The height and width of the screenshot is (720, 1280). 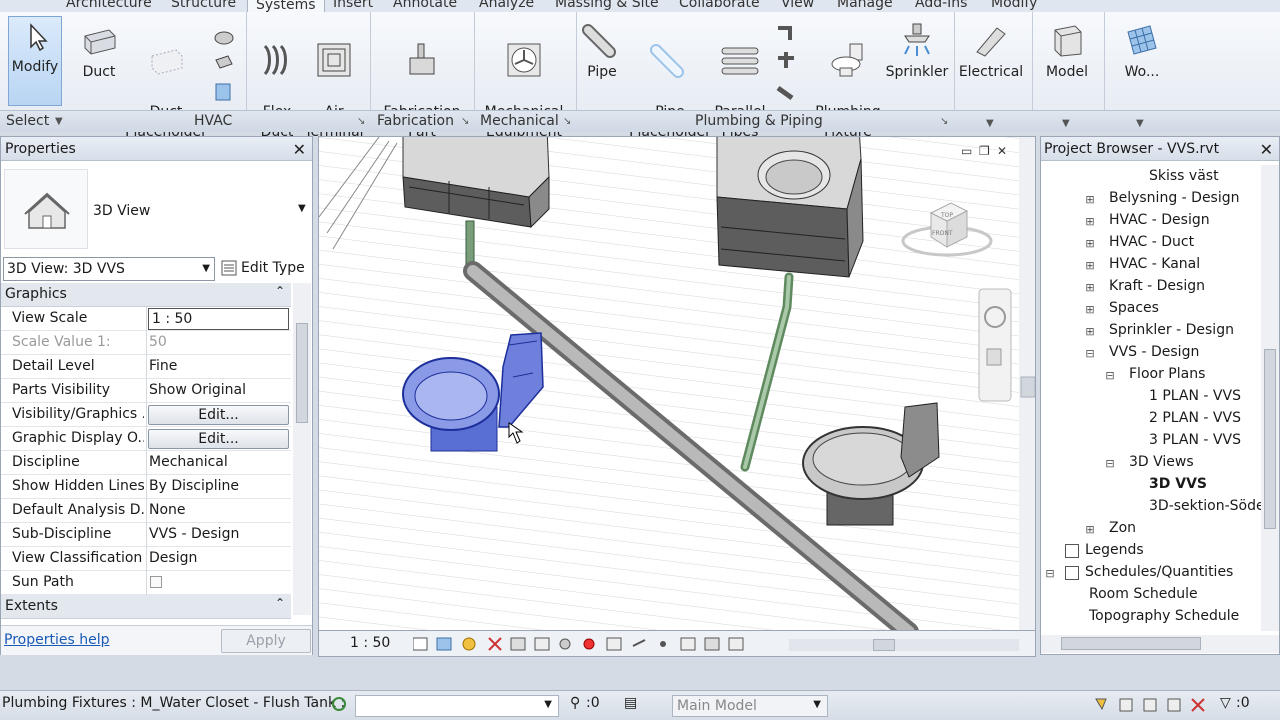 I want to click on hvac-dialog-launcher-icon: ↘, so click(x=361, y=121).